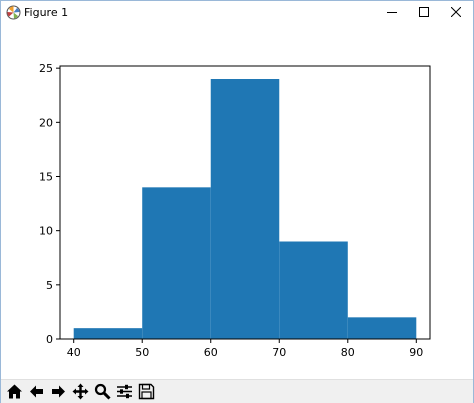 The height and width of the screenshot is (403, 474). I want to click on window-title: Figure 1, so click(46, 12).